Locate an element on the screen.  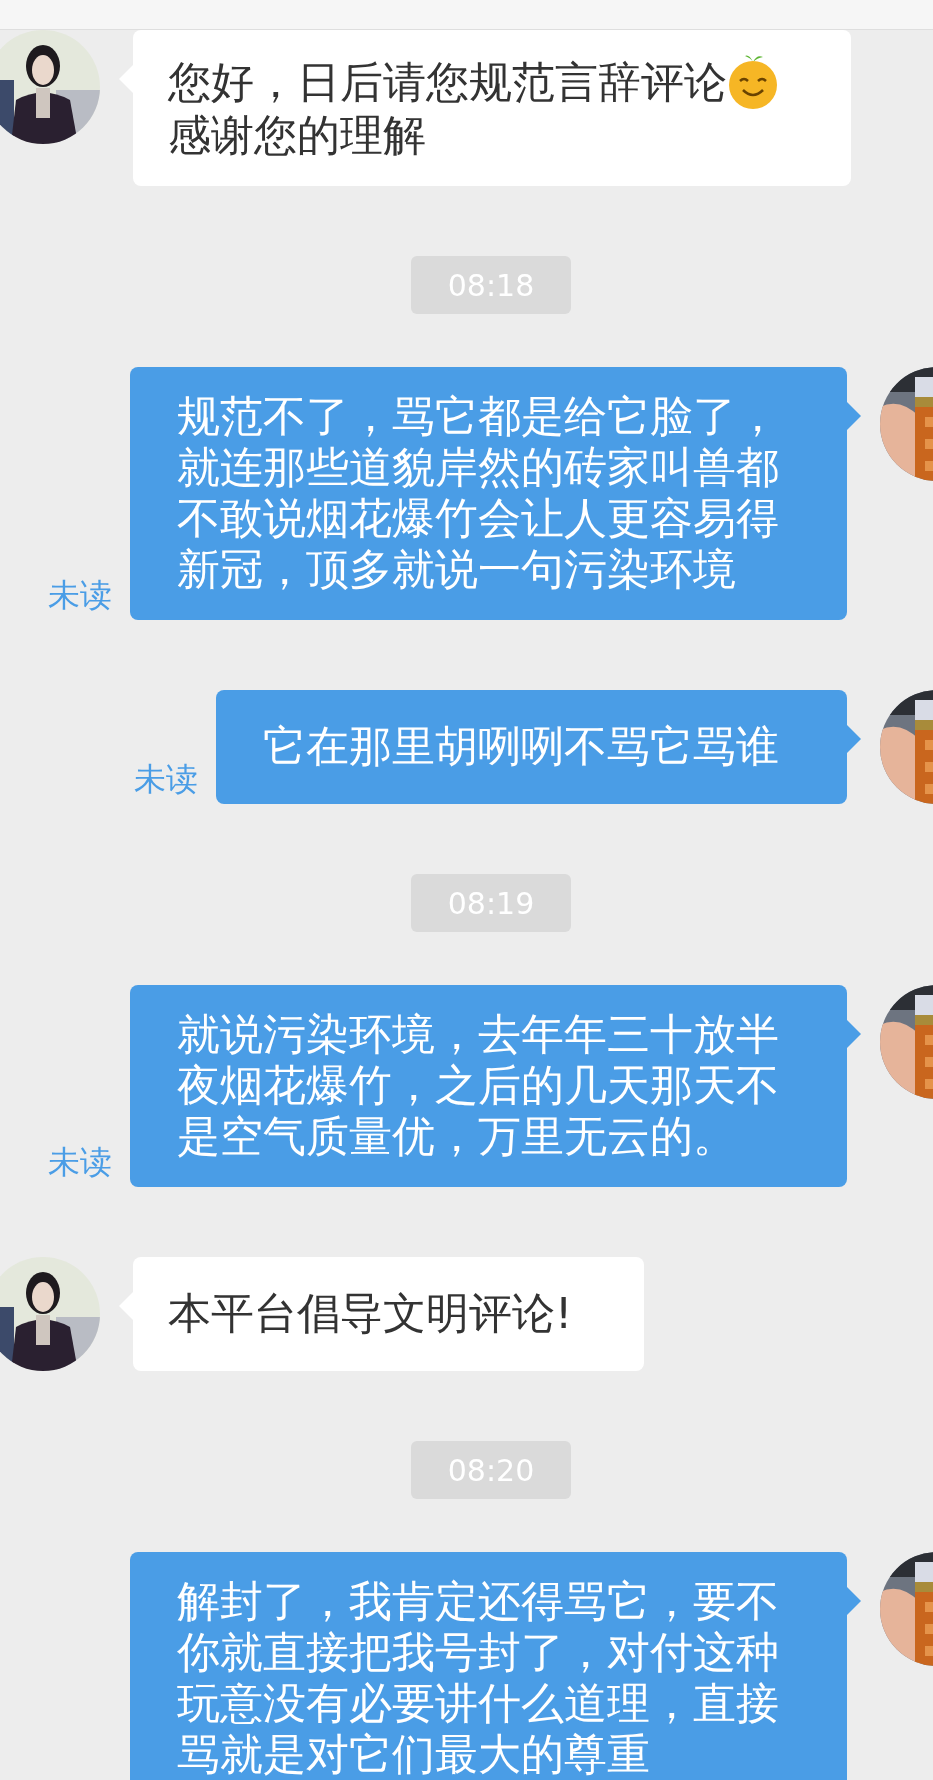
message-text: 就说污染环境，去年年三十放半 夜烟花爆竹，之后的几天那天不 是空气质量优，万里无云的。 is located at coordinates (478, 1085).